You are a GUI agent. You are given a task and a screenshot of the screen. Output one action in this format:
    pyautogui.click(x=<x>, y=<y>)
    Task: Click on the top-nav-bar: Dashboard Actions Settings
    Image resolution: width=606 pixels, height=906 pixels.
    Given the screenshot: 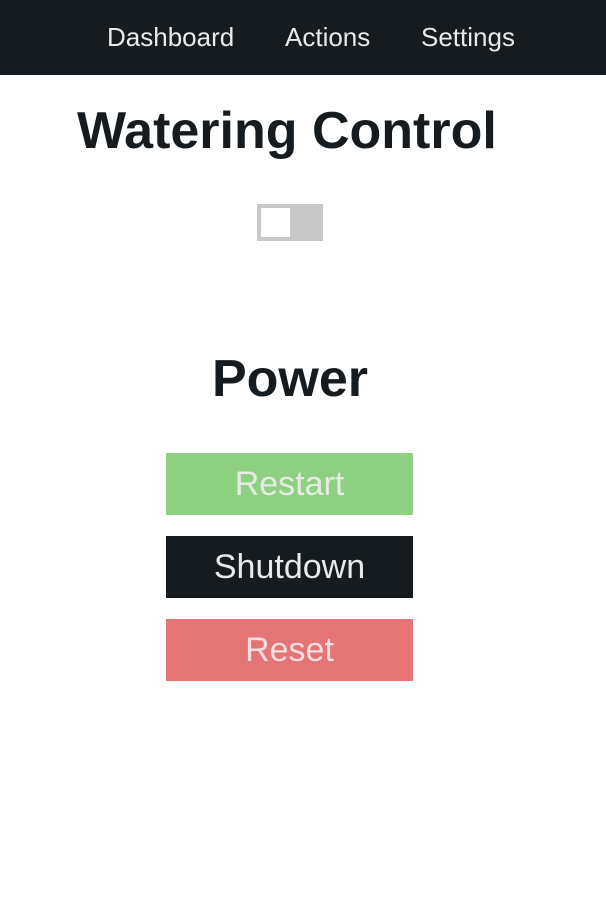 What is the action you would take?
    pyautogui.click(x=303, y=37)
    